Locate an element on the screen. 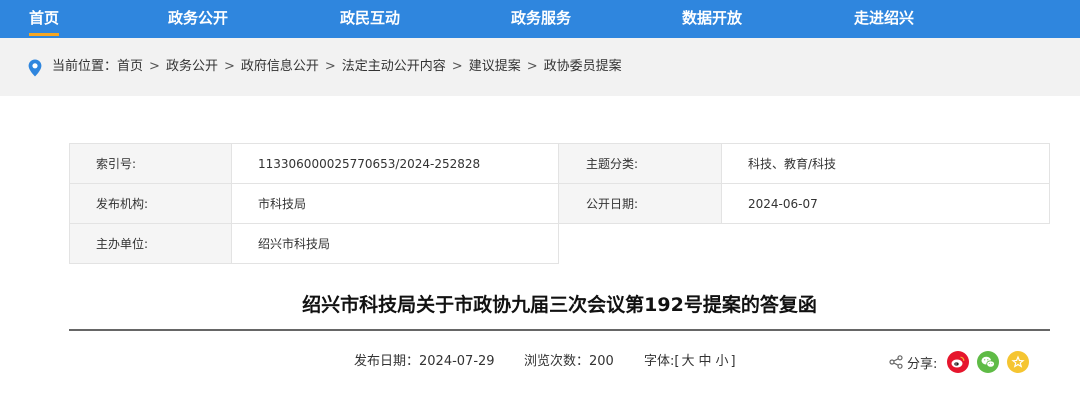 The image size is (1080, 396). nav-item-public-interaction: 政民互动 is located at coordinates (370, 19).